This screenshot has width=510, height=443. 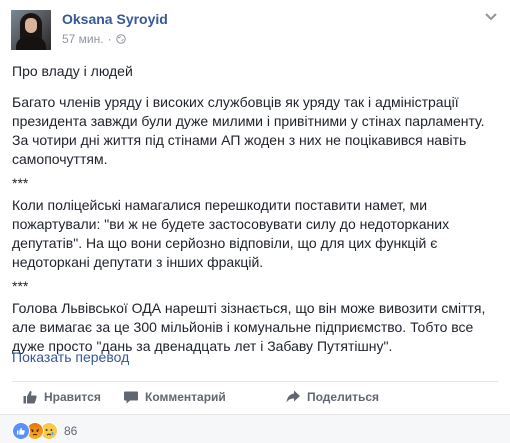 What do you see at coordinates (30, 397) in the screenshot?
I see `thumbs-up-icon` at bounding box center [30, 397].